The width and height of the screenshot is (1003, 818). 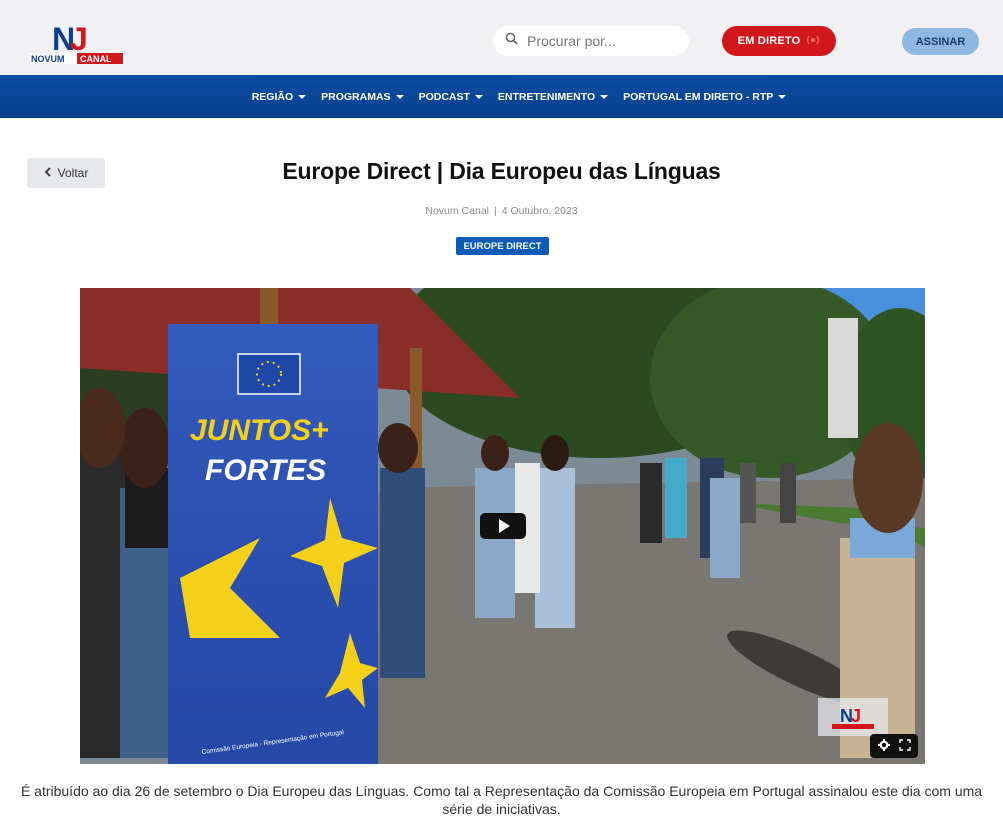 I want to click on nav-item-entretenimento: ENTRETENIMENTO, so click(x=553, y=96).